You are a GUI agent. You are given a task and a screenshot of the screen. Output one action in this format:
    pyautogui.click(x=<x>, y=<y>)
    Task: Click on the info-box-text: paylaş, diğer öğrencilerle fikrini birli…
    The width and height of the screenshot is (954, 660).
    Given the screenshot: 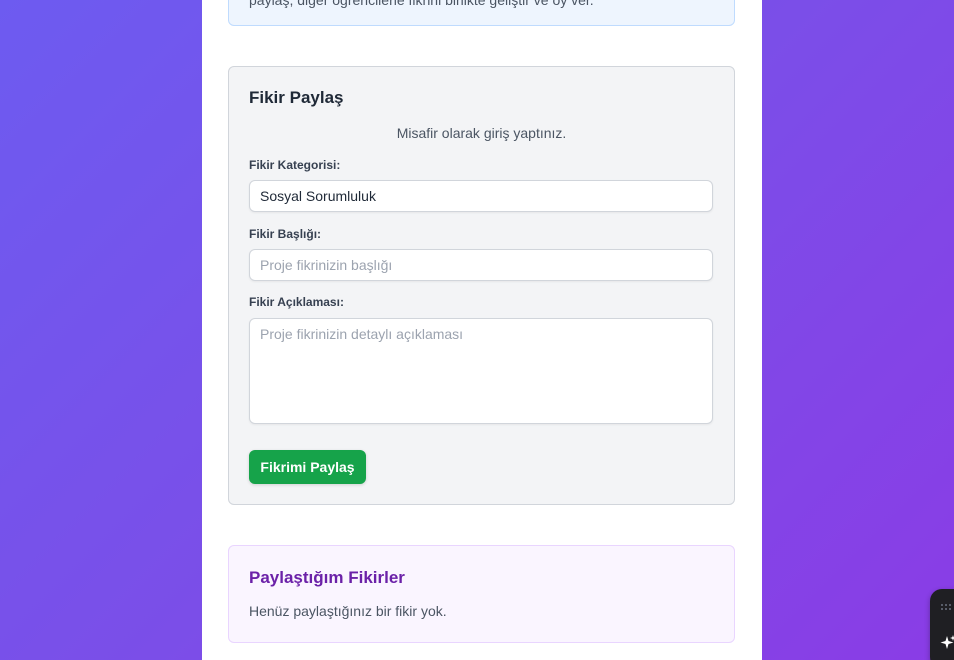 What is the action you would take?
    pyautogui.click(x=421, y=4)
    